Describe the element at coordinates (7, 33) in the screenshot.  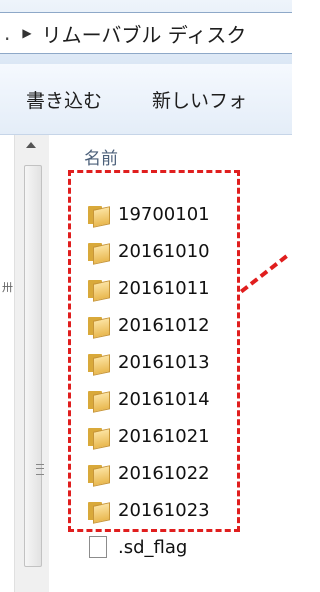
I see `address-prefix: .` at that location.